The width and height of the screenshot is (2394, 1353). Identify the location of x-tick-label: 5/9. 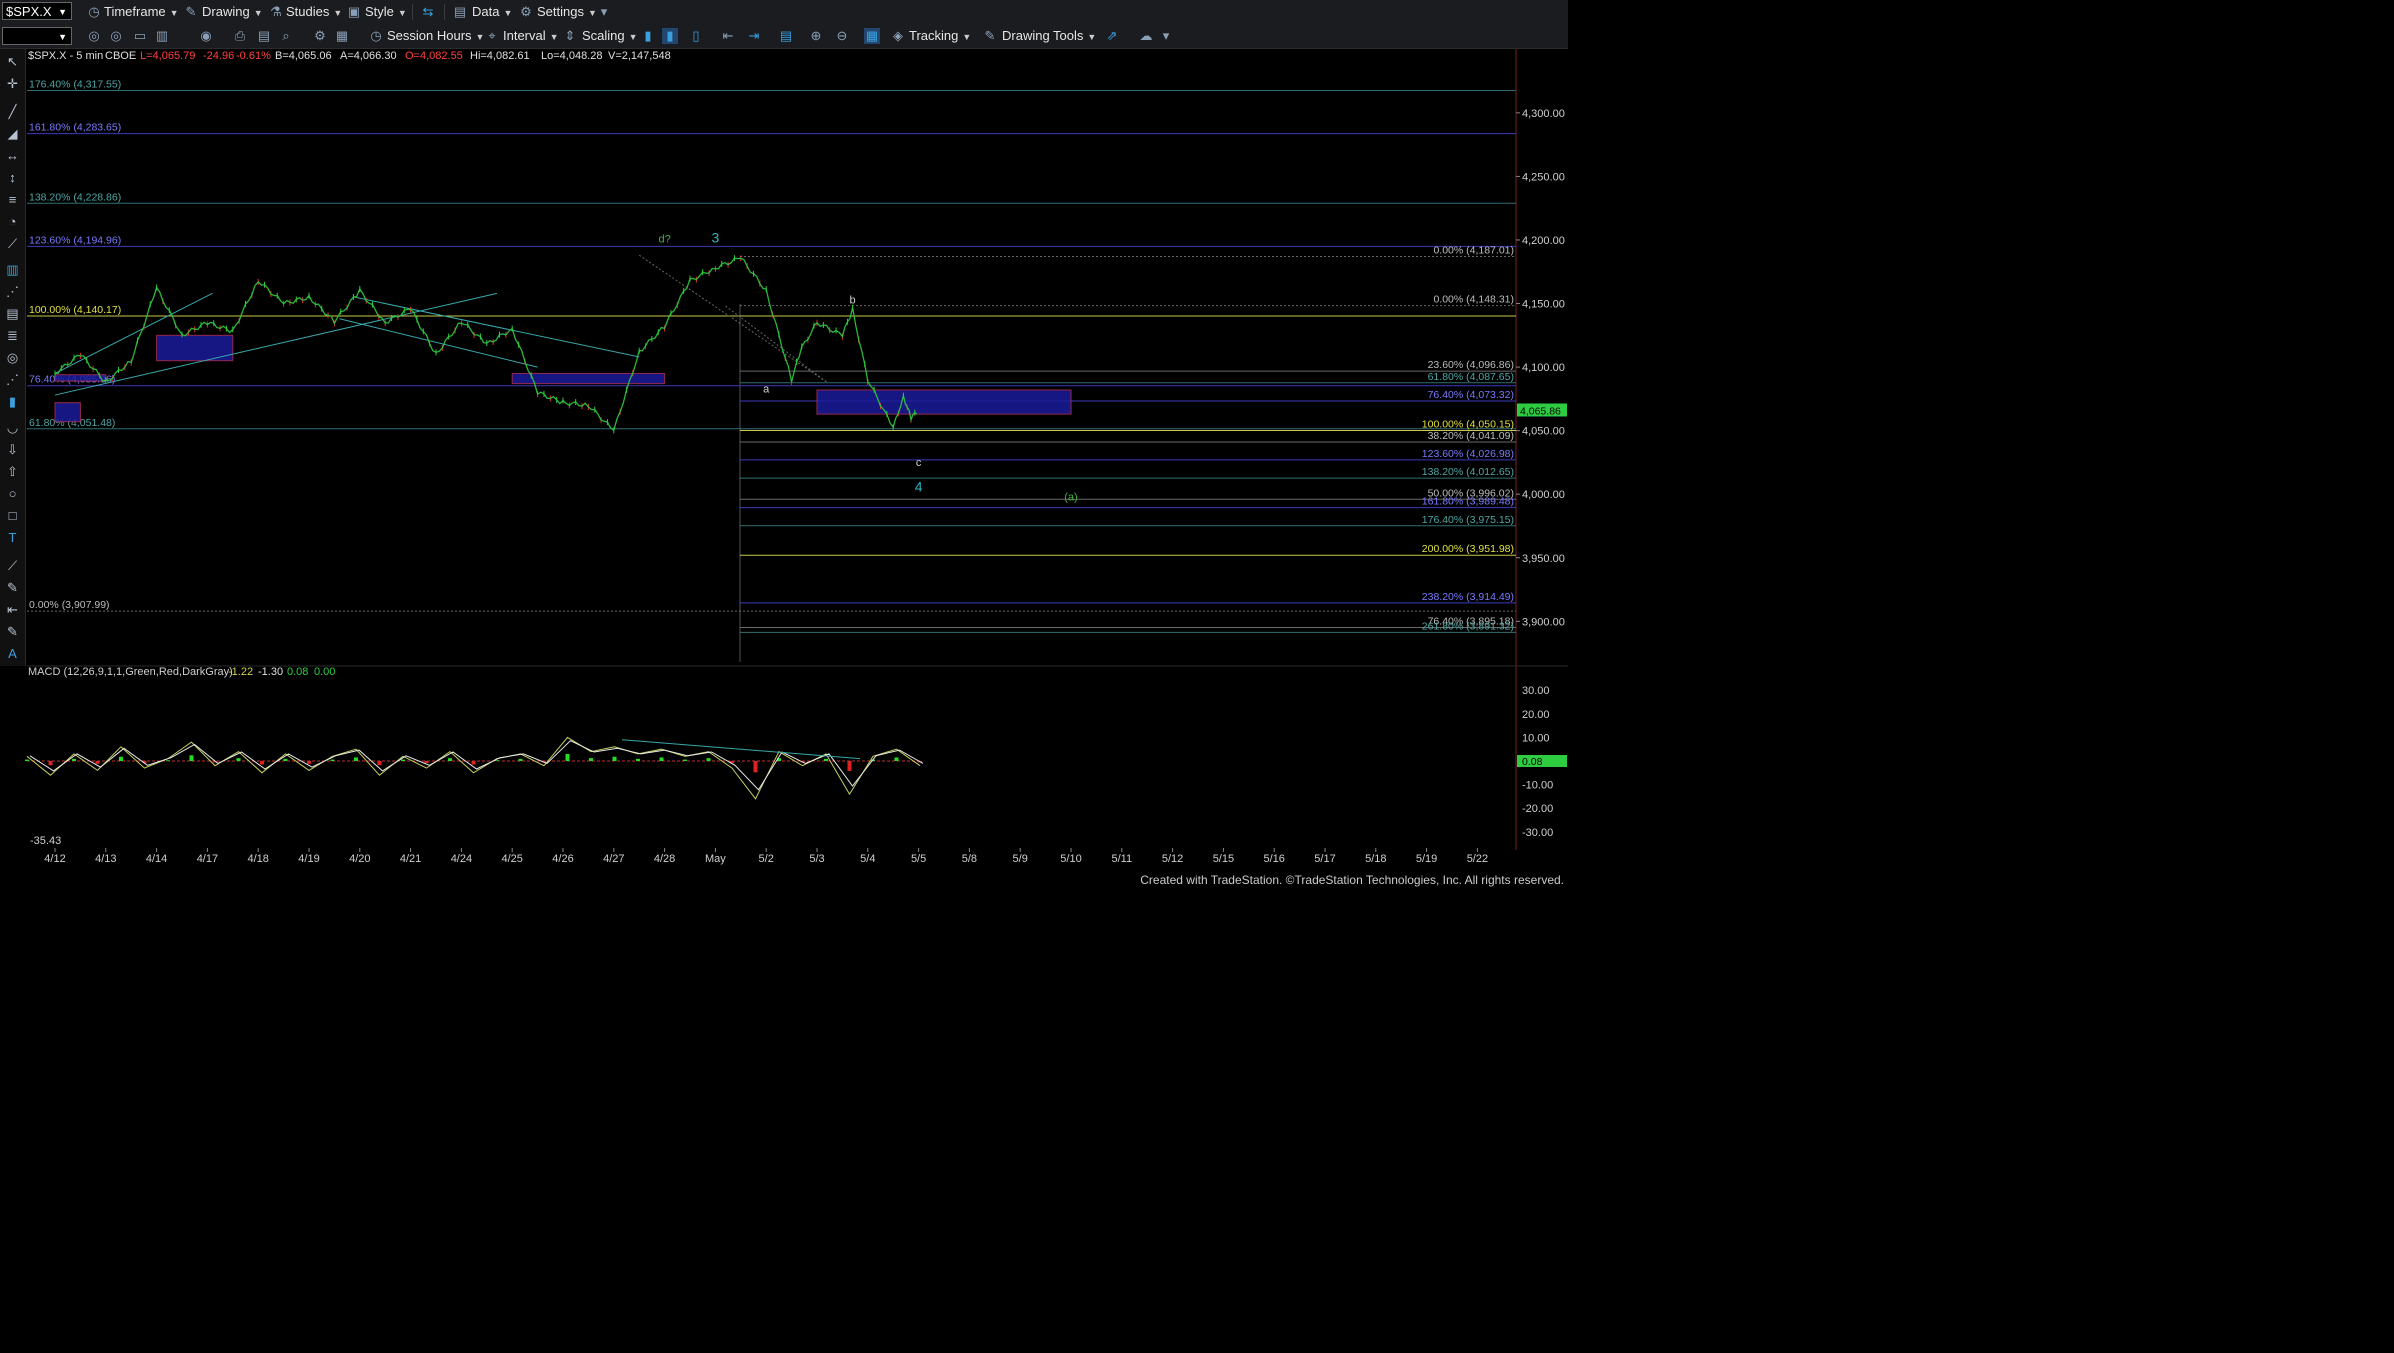
(1020, 859).